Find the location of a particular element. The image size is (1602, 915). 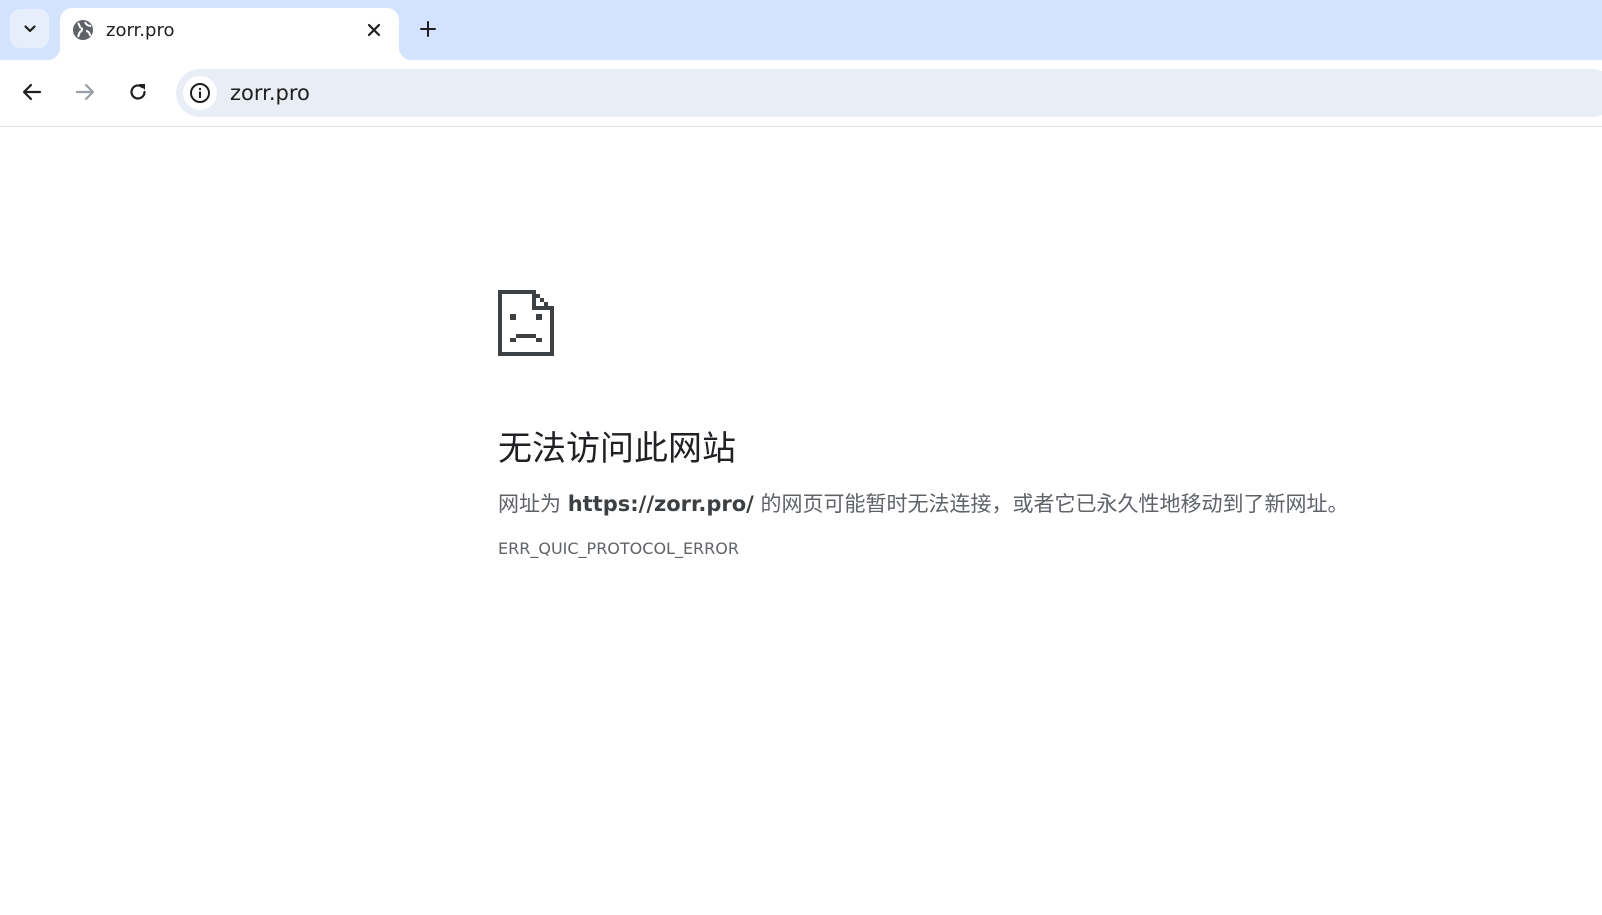

arrow-right-icon is located at coordinates (85, 92).